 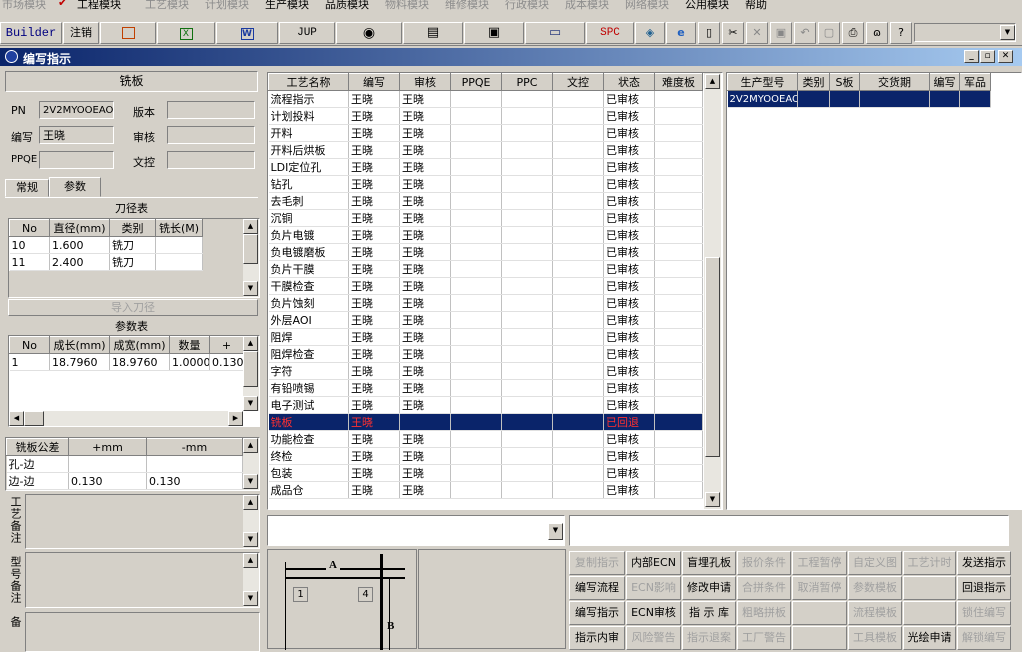 I want to click on action-button: ECN审核, so click(x=653, y=613).